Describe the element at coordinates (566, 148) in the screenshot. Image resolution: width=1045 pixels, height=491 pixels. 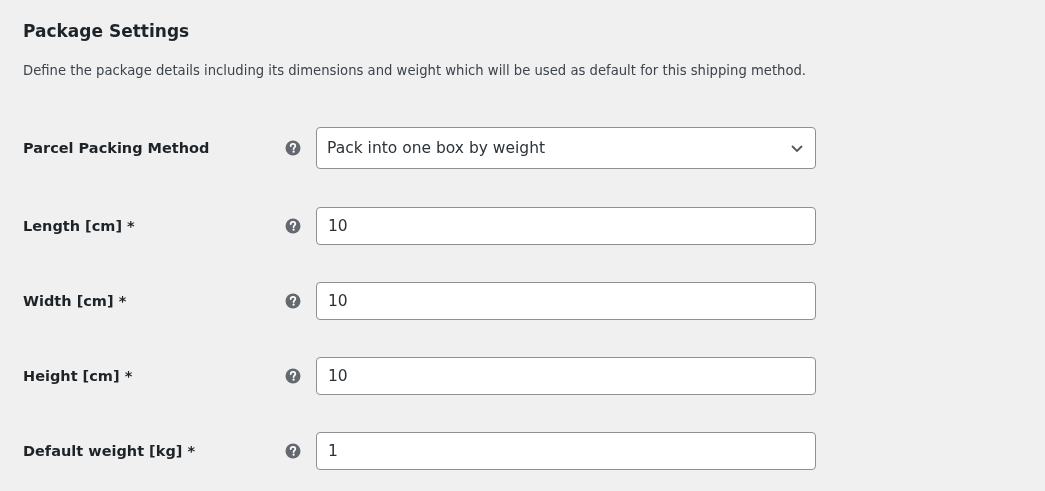
I see `packing-method-dropdown: Pack into one box by weight` at that location.